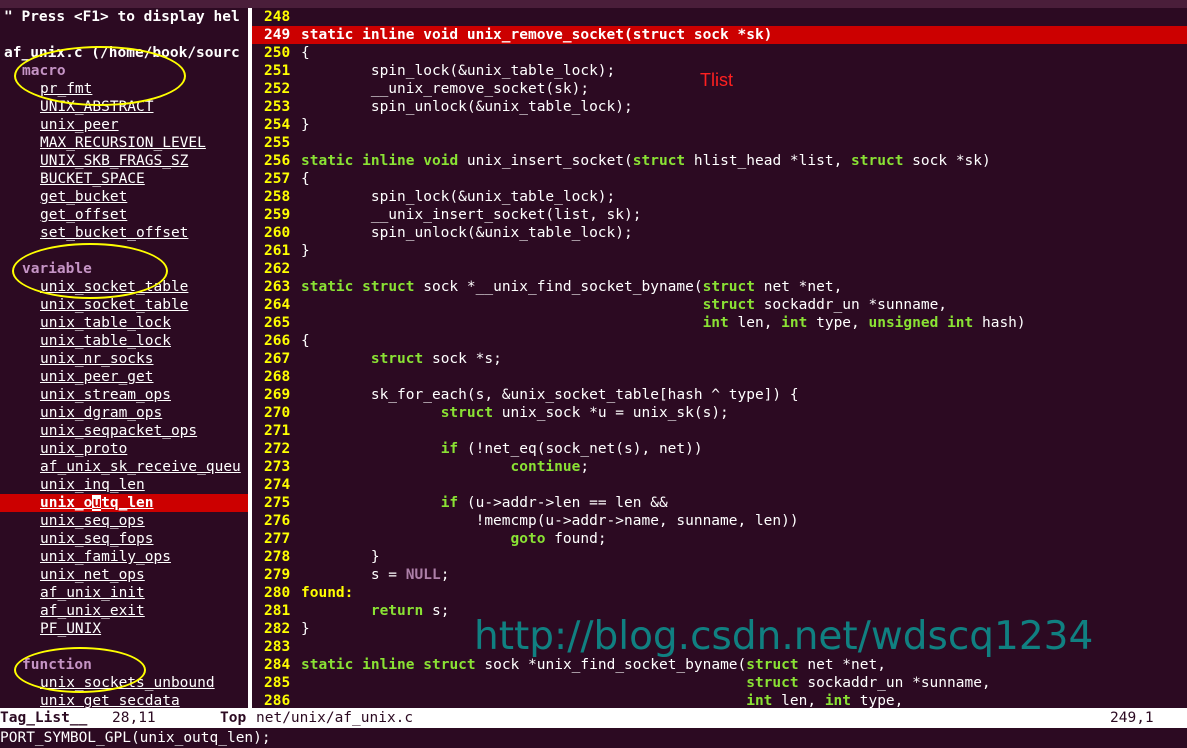 The image size is (1187, 748). I want to click on code-line: 277 goto found;, so click(429, 539).